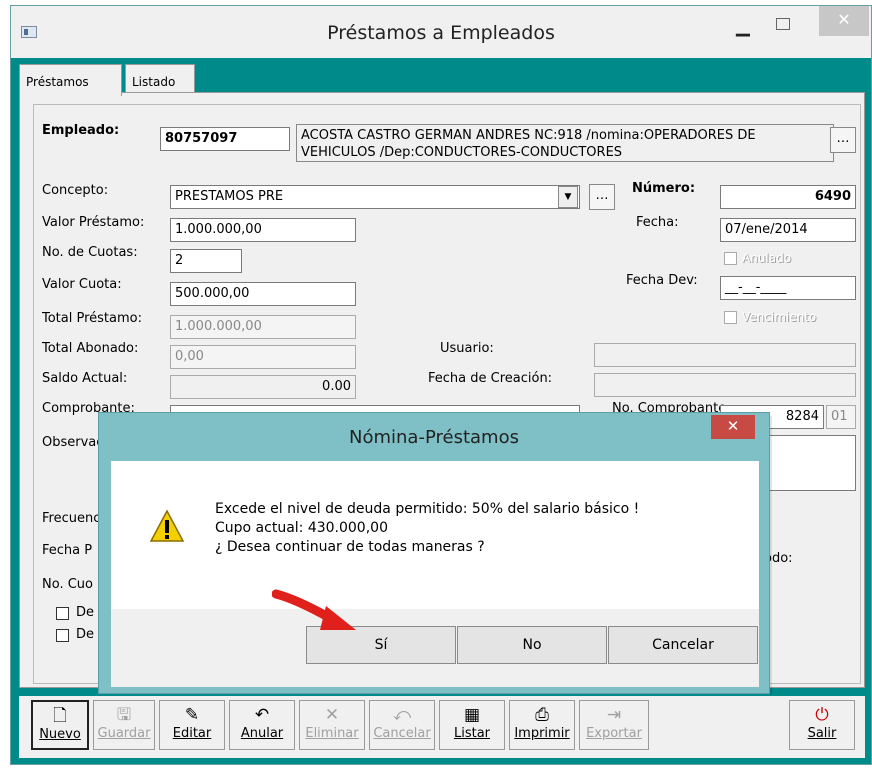  Describe the element at coordinates (779, 317) in the screenshot. I see `vencimiento-label: Vencimiento` at that location.